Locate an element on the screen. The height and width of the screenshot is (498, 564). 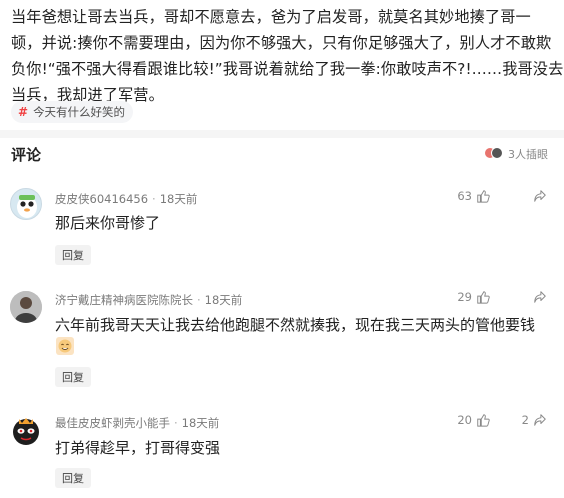
discussing-indicator: 3人插眼 is located at coordinates (516, 154).